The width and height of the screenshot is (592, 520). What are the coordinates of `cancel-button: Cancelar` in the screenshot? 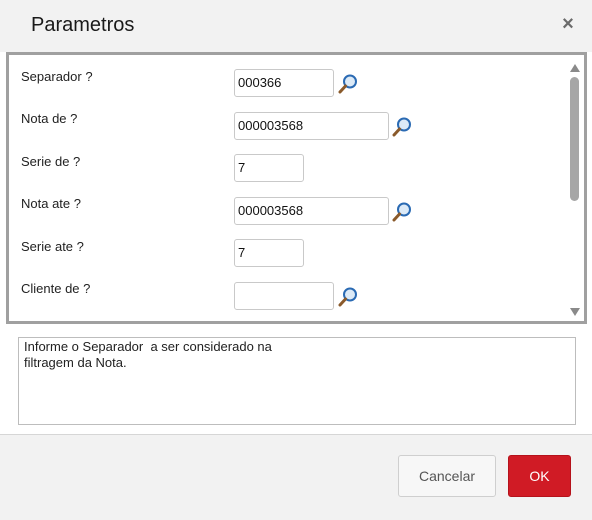 It's located at (447, 476).